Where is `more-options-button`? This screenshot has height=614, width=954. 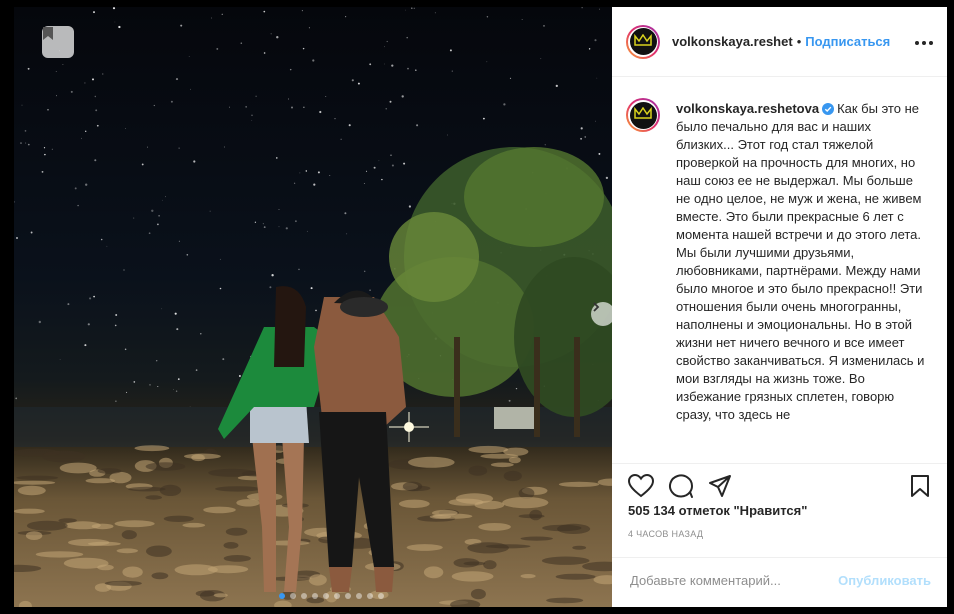
more-options-button is located at coordinates (924, 43).